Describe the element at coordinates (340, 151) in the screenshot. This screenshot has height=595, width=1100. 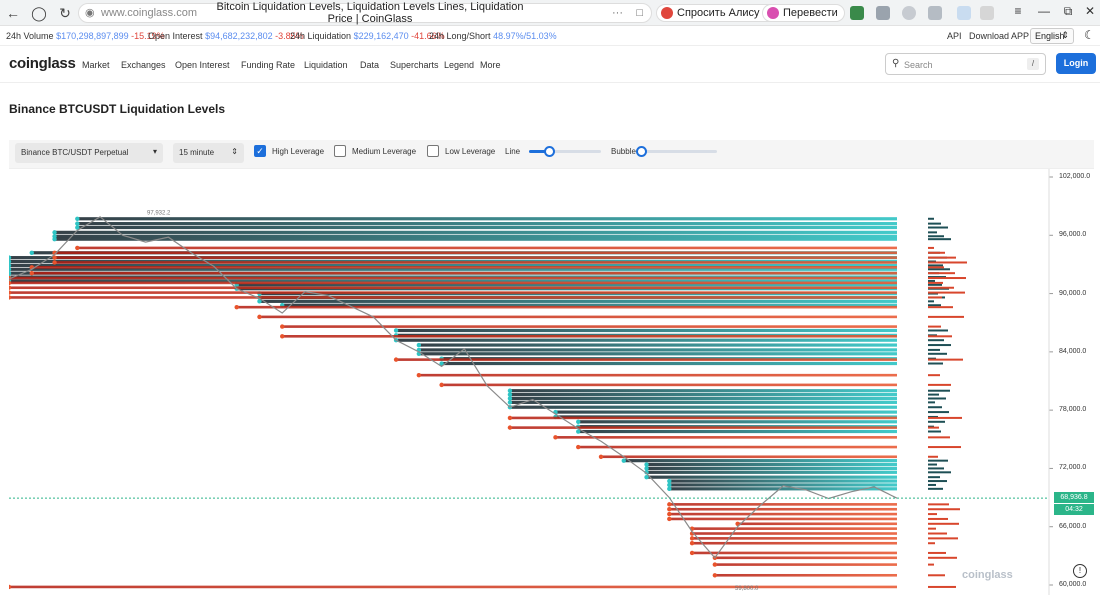
I see `medium-leverage-checkbox` at that location.